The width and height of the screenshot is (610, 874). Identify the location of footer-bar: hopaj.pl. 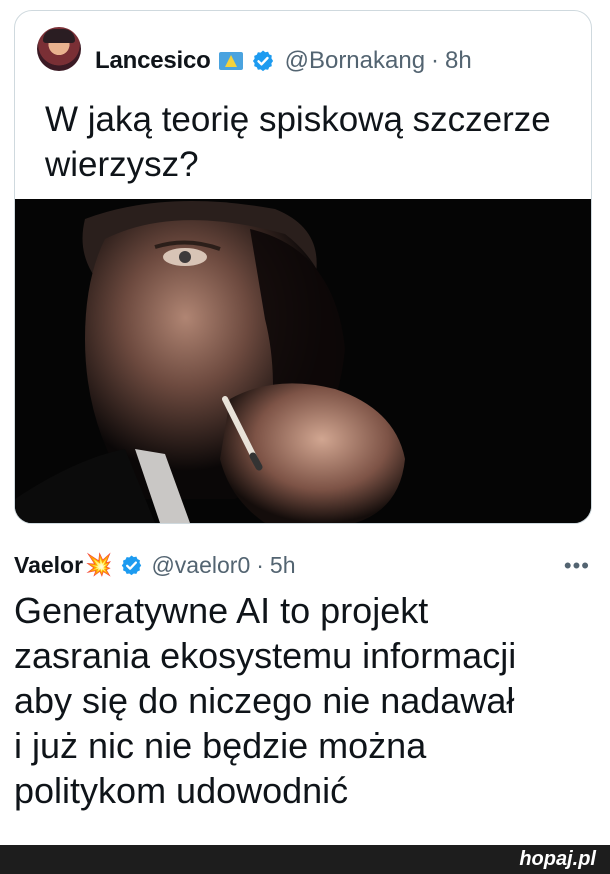
(305, 859).